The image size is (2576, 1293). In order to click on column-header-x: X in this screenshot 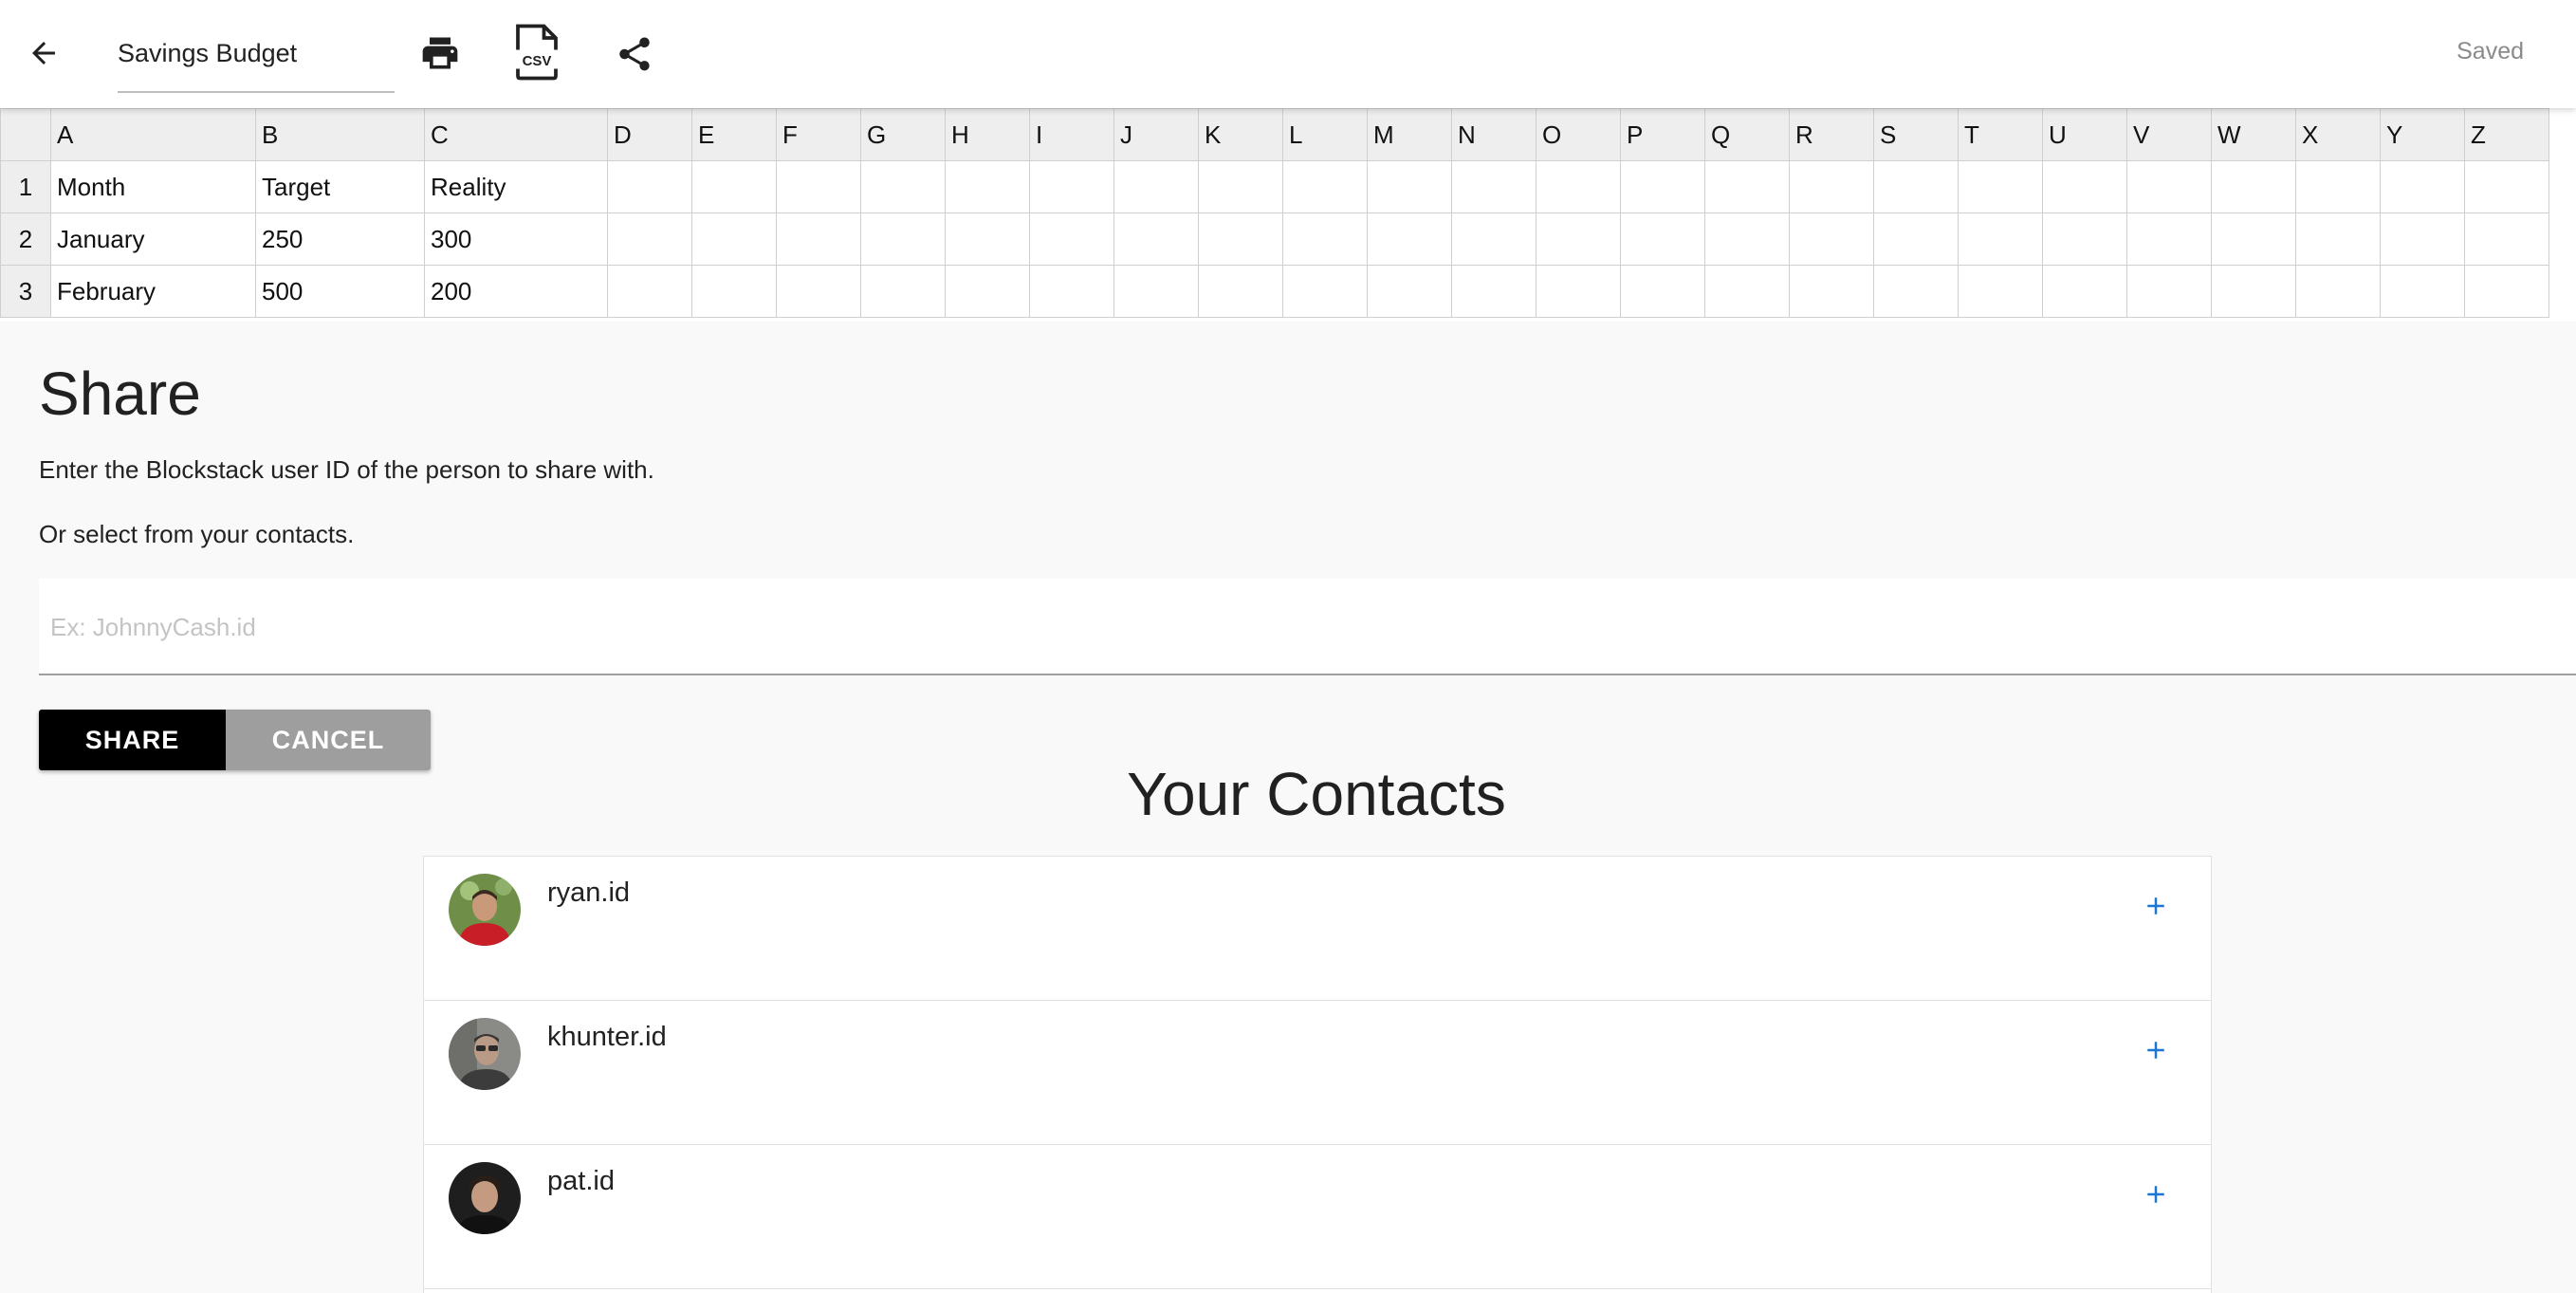, I will do `click(2338, 134)`.